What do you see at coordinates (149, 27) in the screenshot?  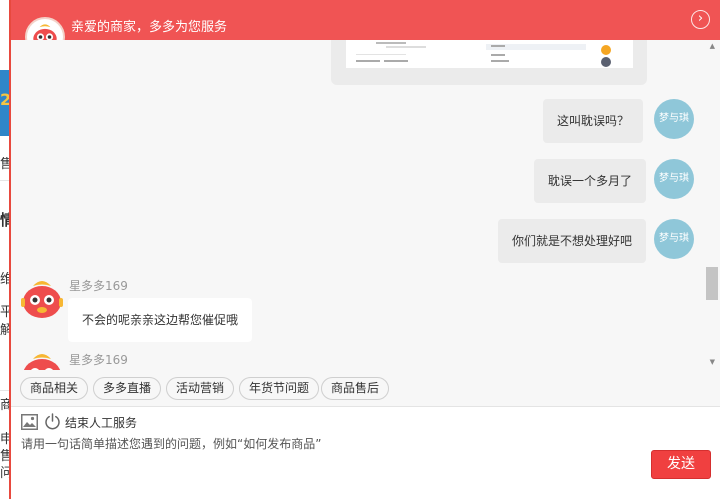 I see `chat-title: 亲爱的商家，多多为您服务` at bounding box center [149, 27].